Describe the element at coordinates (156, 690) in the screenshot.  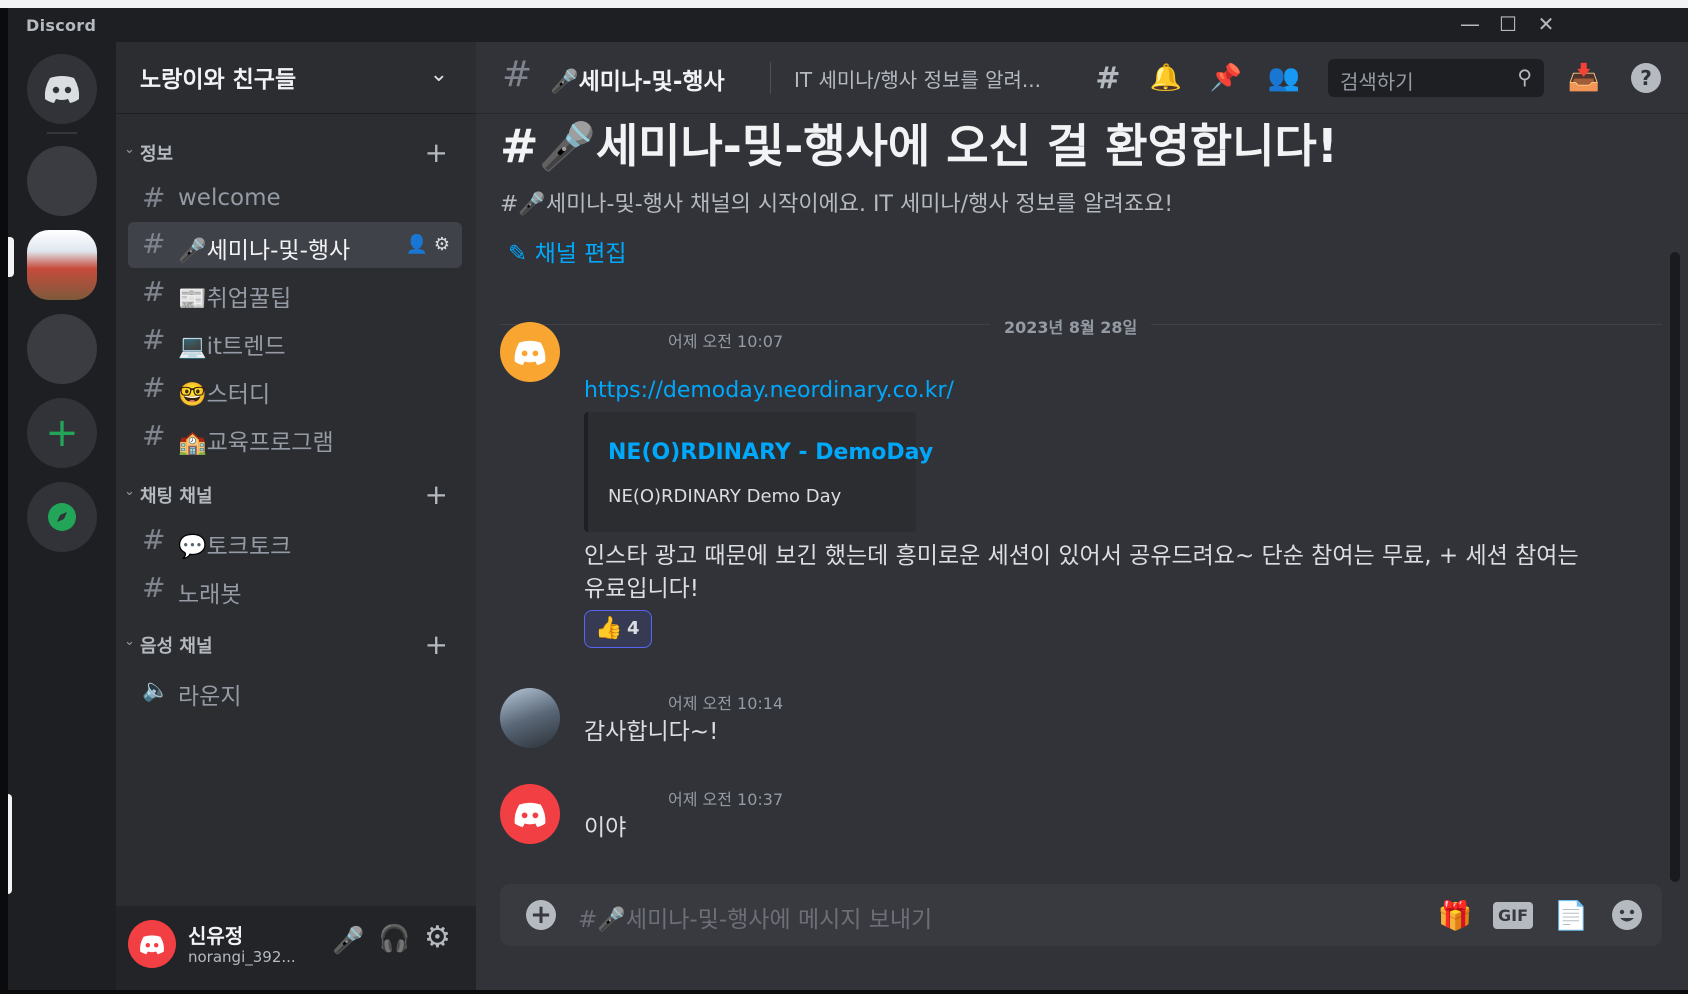
I see `speaker-icon: 🔈` at that location.